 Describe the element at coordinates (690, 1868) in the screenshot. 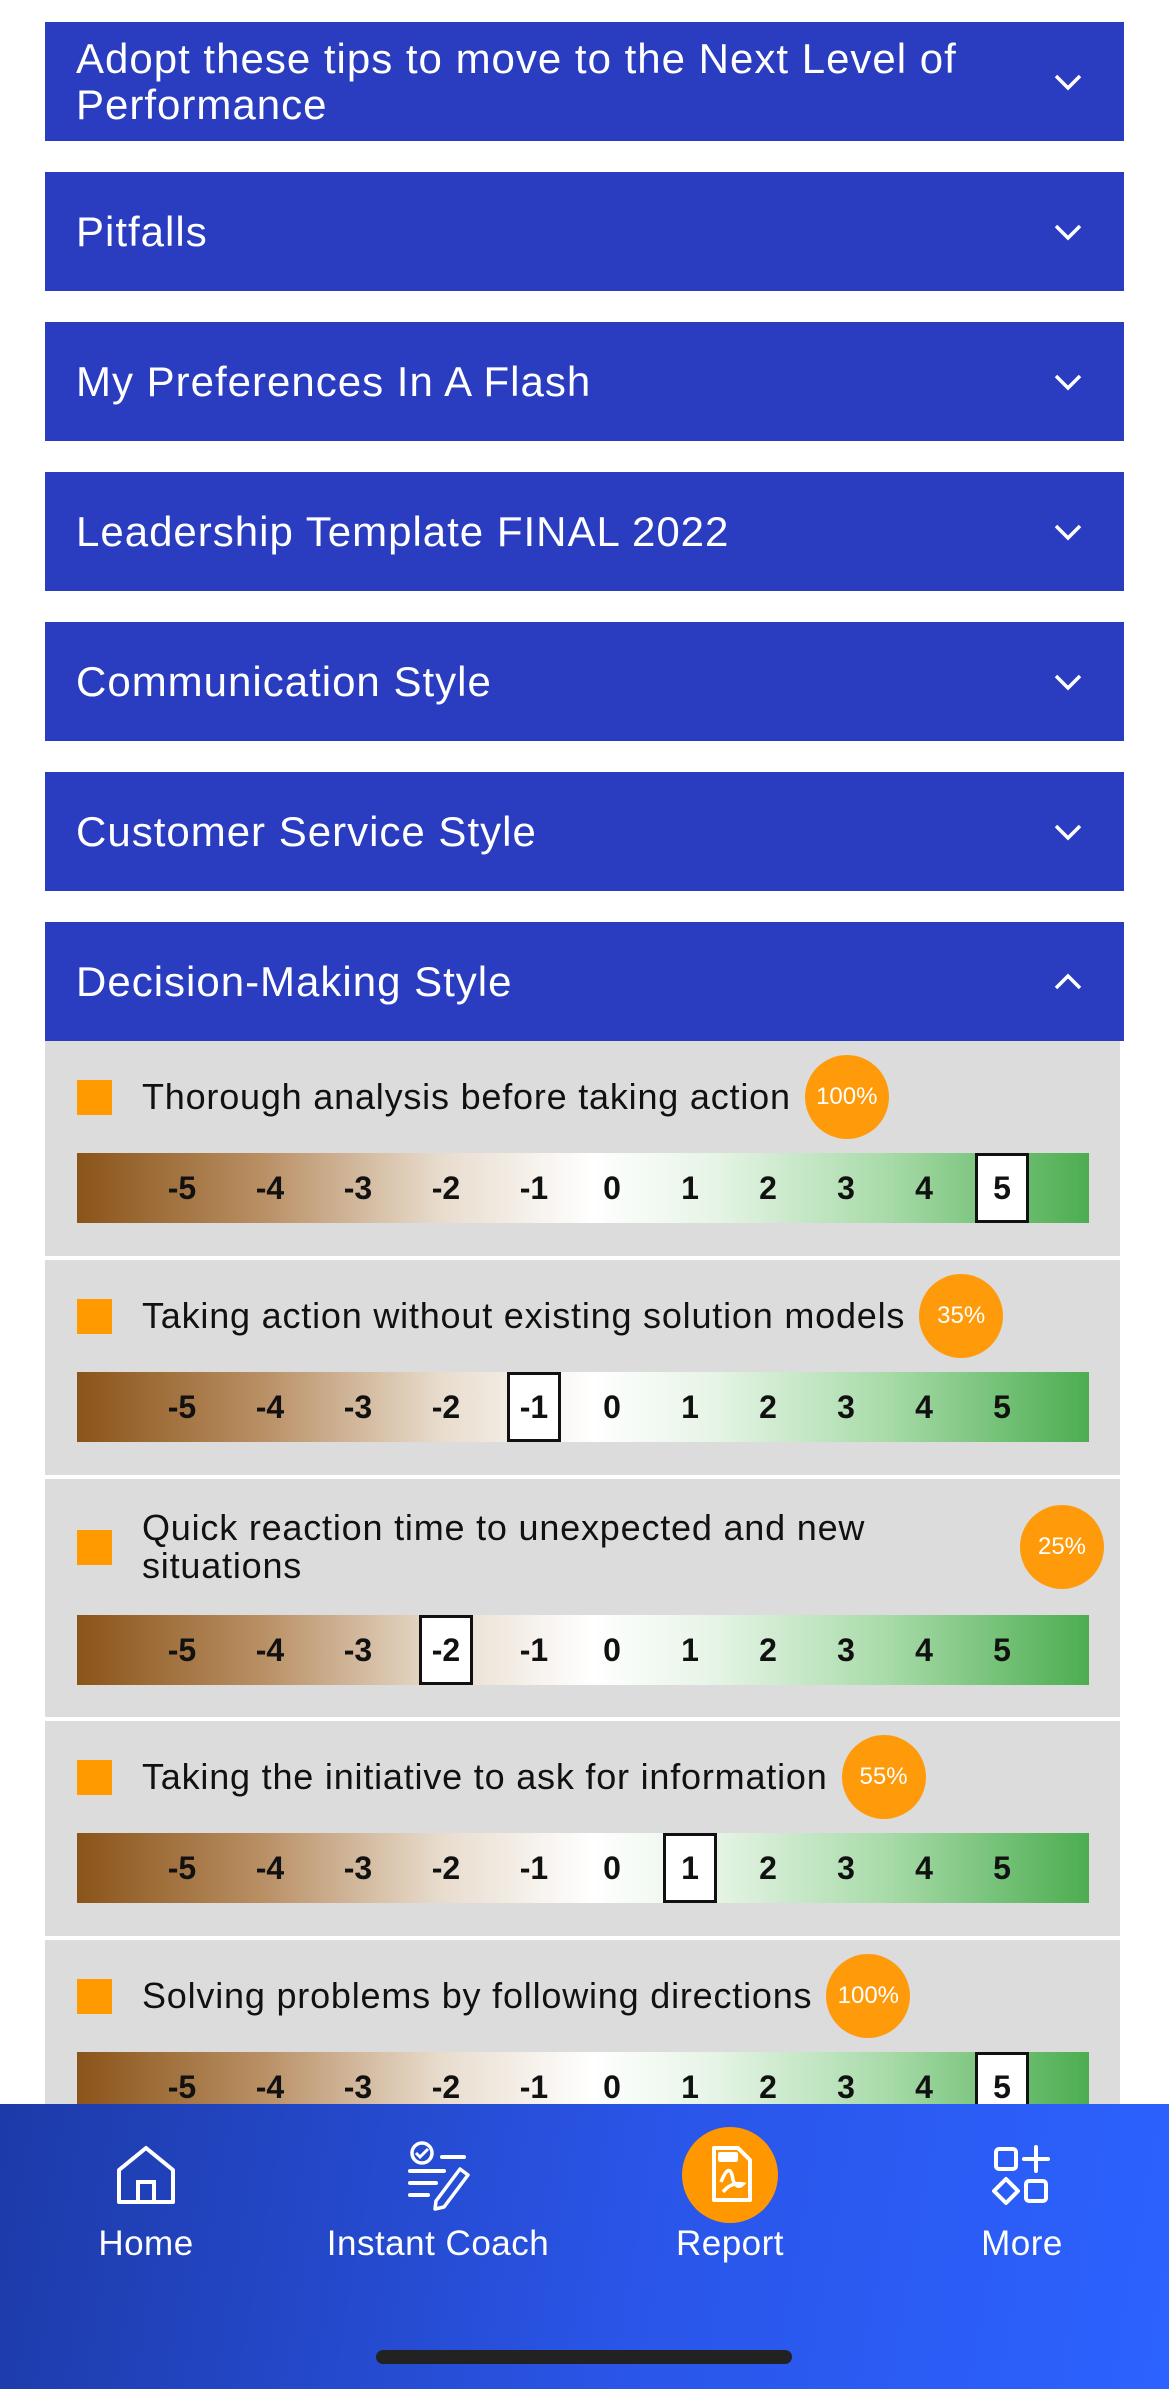

I see `scale-tick-selected: 1` at that location.